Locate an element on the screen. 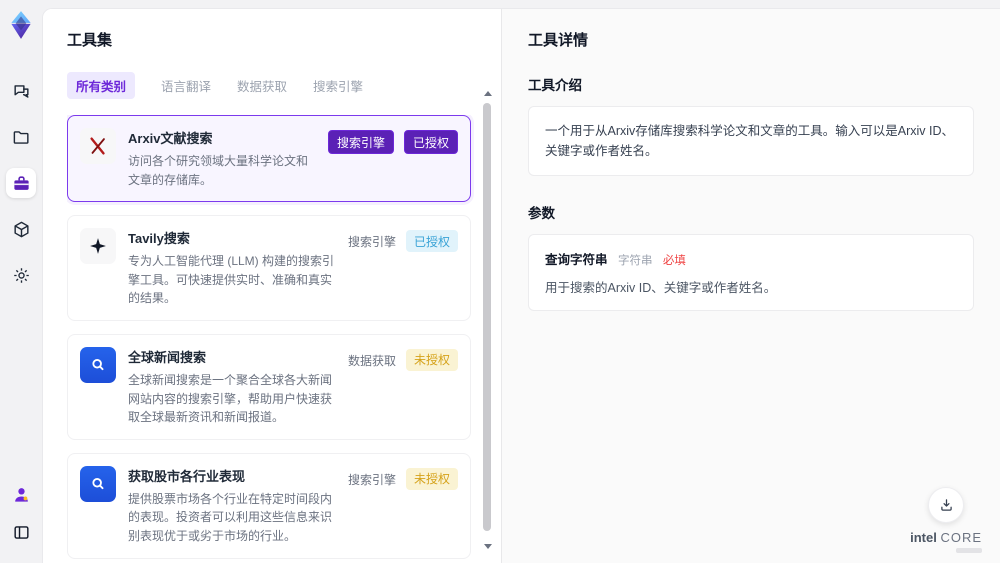  app-logo-icon is located at coordinates (21, 25).